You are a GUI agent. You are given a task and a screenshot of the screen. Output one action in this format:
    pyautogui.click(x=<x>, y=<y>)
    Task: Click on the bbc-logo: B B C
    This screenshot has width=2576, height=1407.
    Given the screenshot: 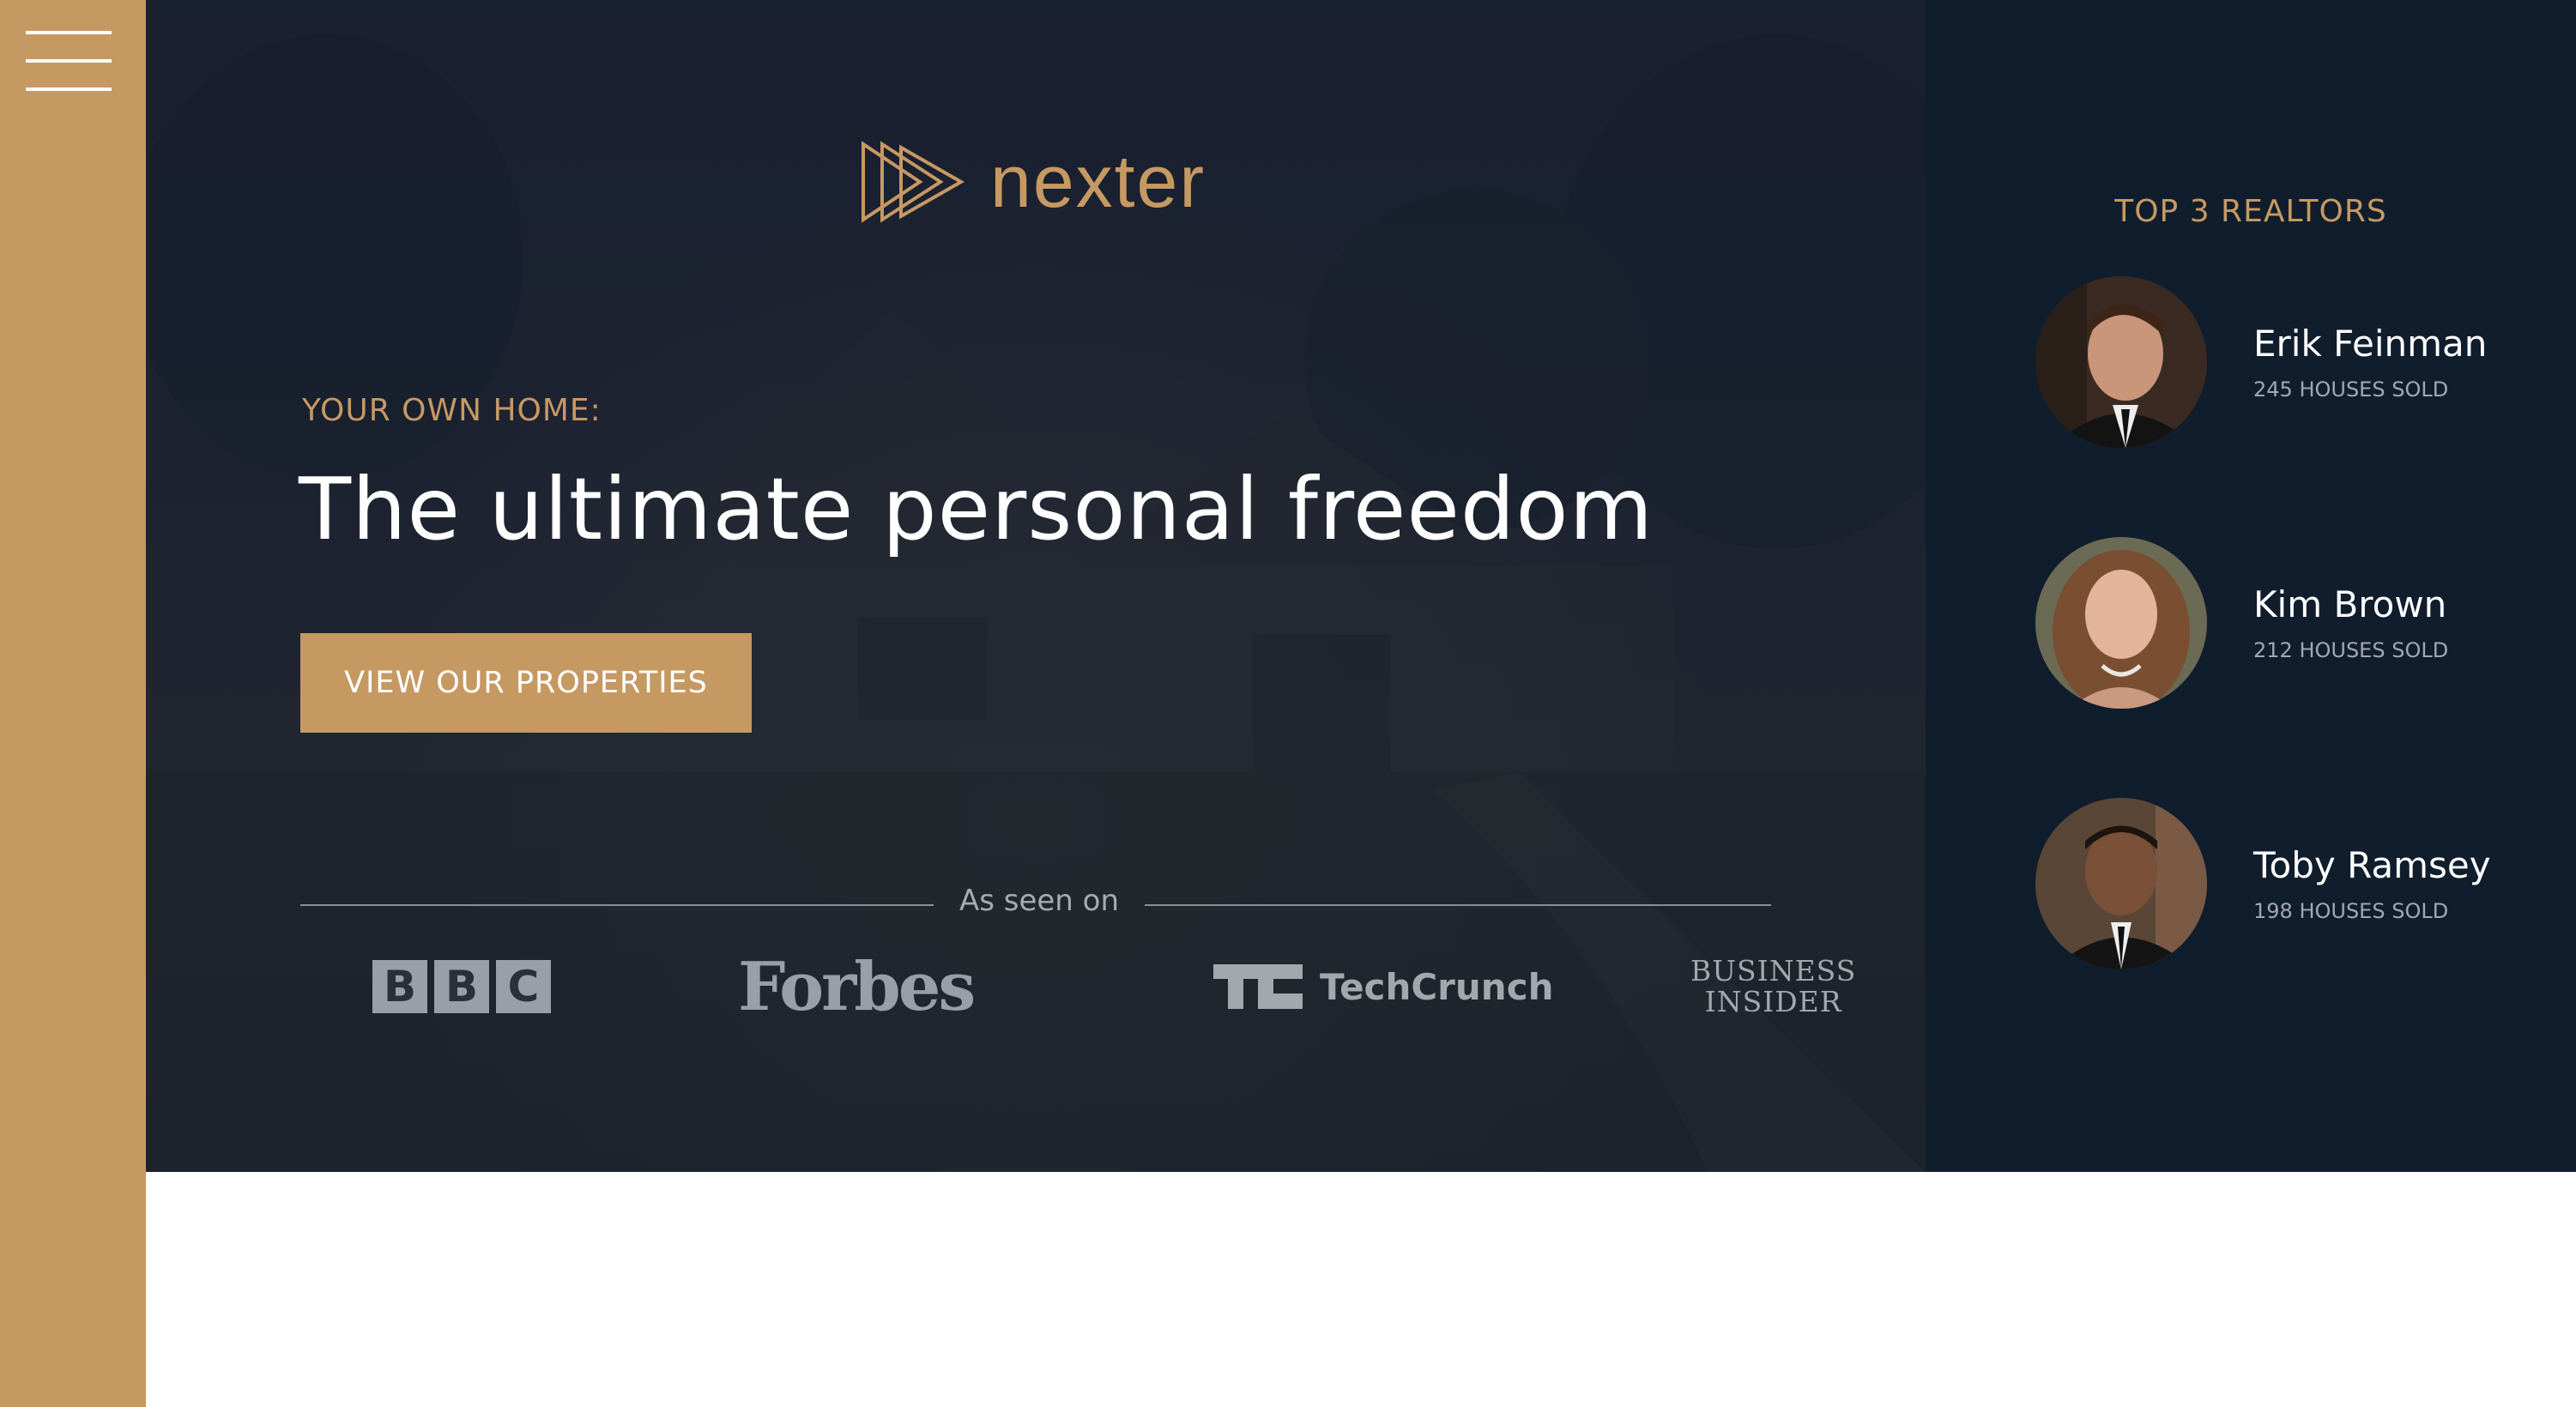 What is the action you would take?
    pyautogui.click(x=465, y=986)
    